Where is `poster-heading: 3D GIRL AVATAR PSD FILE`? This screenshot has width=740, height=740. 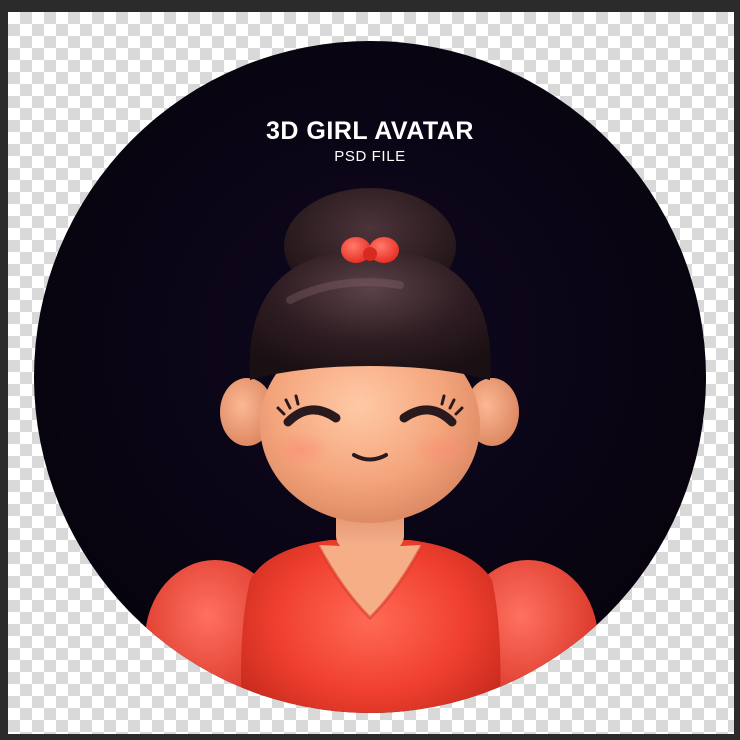 poster-heading: 3D GIRL AVATAR PSD FILE is located at coordinates (370, 141).